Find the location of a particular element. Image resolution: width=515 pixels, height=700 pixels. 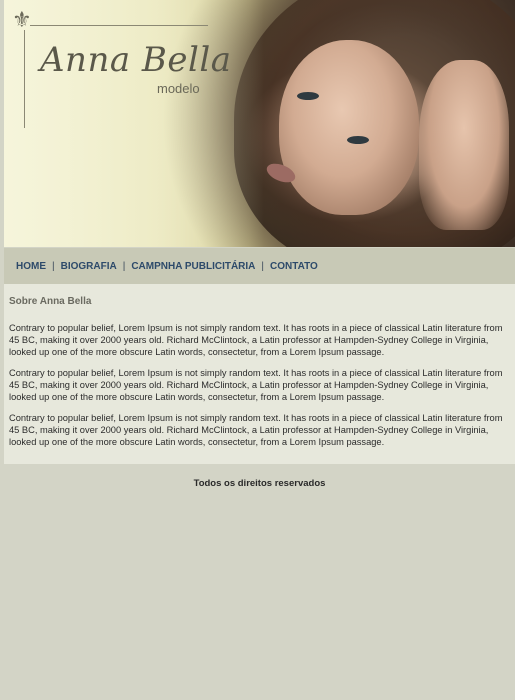

brand-title: Anna Bella is located at coordinates (136, 60).